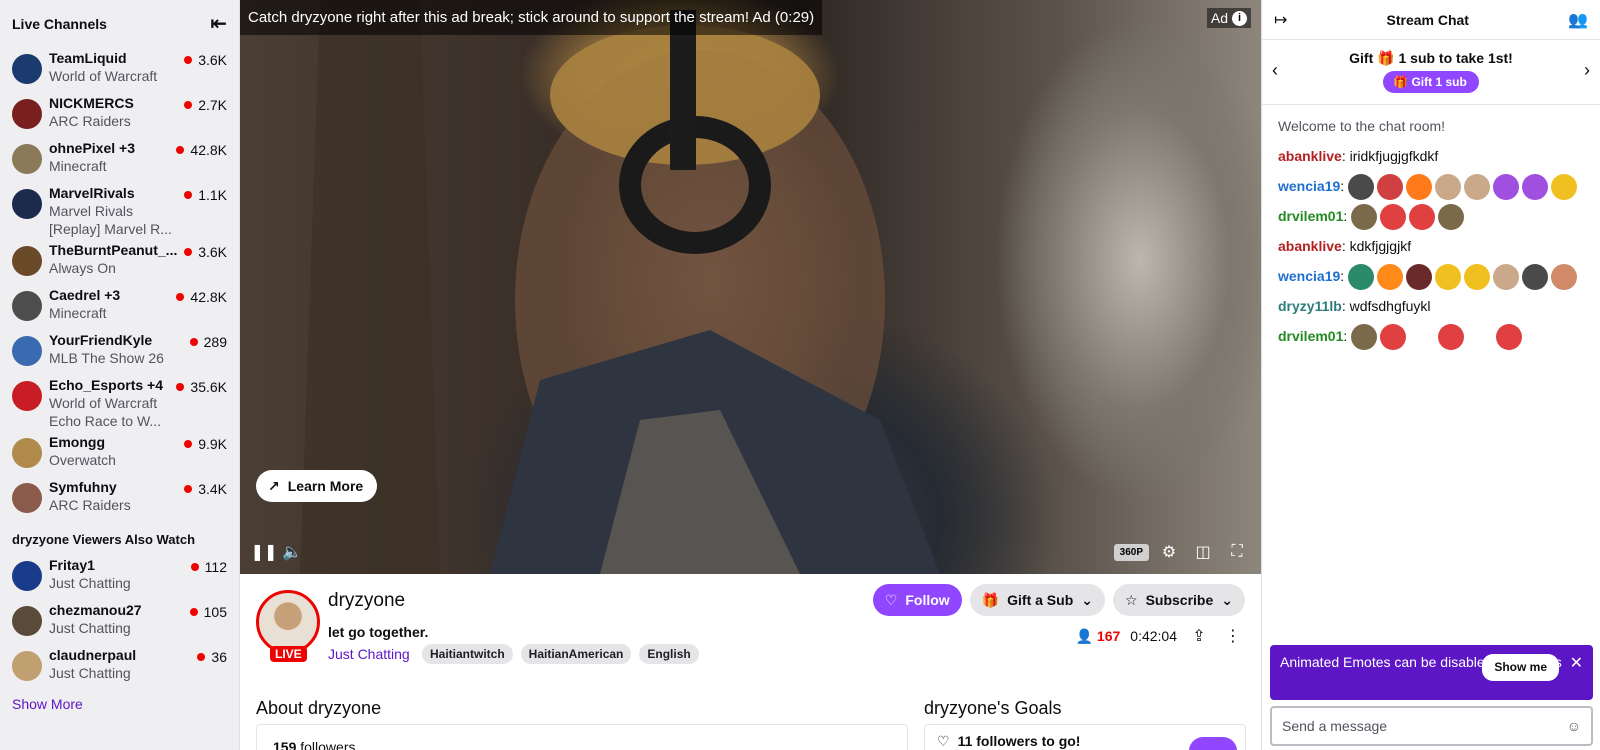 Image resolution: width=1600 pixels, height=750 pixels. I want to click on viewer-count-value: 3.6K, so click(212, 60).